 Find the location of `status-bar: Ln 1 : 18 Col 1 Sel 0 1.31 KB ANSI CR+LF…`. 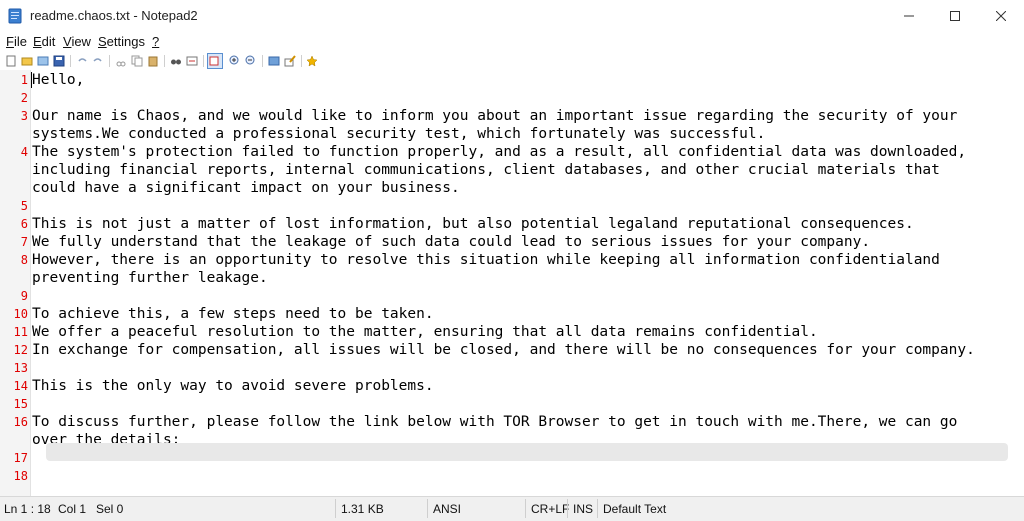

status-bar: Ln 1 : 18 Col 1 Sel 0 1.31 KB ANSI CR+LF… is located at coordinates (512, 508).